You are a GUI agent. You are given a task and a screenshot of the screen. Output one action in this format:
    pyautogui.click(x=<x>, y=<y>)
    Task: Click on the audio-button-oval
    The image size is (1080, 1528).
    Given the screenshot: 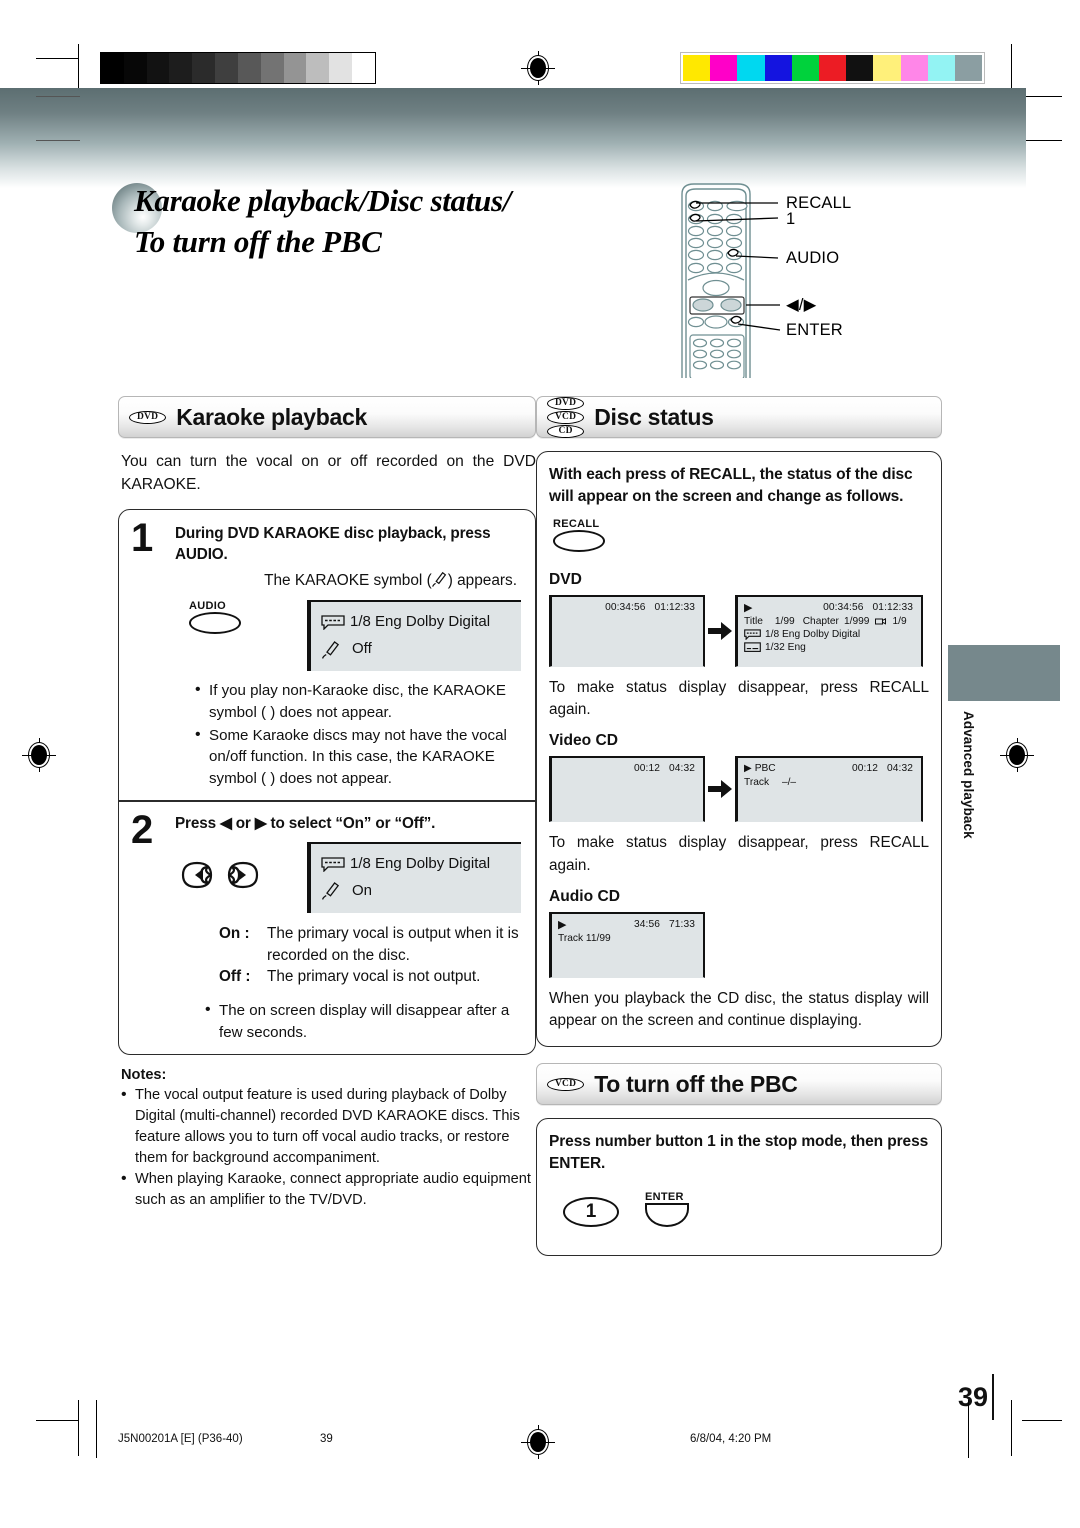 What is the action you would take?
    pyautogui.click(x=215, y=623)
    